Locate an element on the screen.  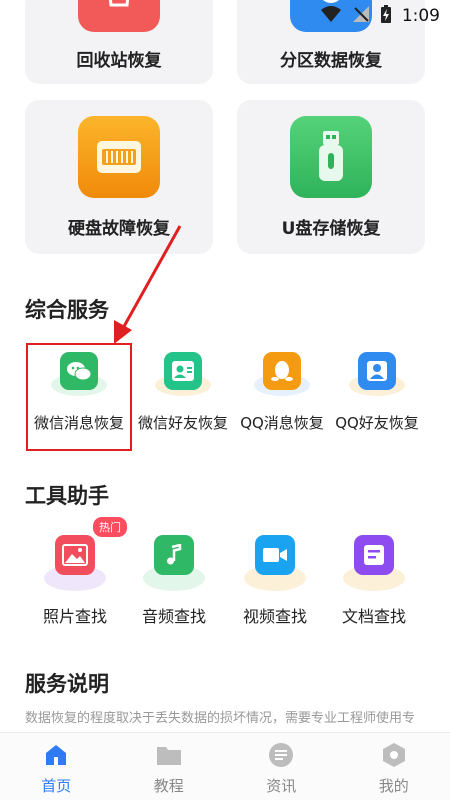
bottom-tab-bar: 首页 教程 资讯 我的 is located at coordinates (225, 766).